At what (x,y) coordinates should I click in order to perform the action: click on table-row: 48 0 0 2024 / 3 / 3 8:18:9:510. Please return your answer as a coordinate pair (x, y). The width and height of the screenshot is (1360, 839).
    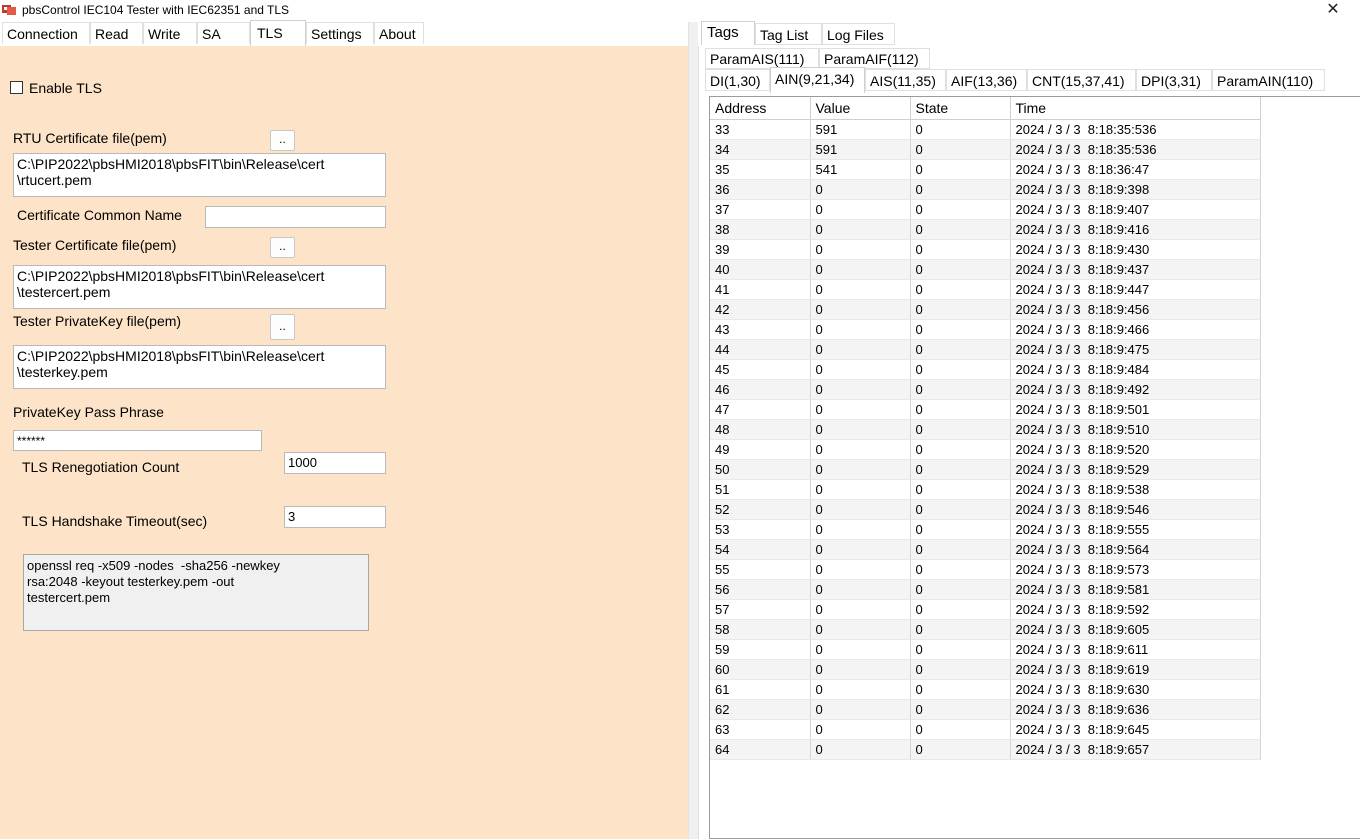
    Looking at the image, I should click on (985, 429).